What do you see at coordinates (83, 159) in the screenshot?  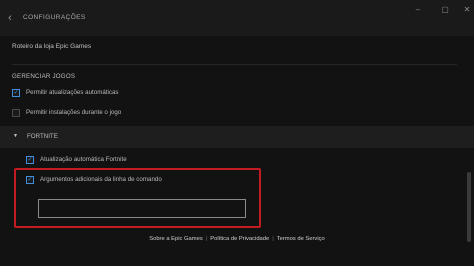 I see `fortnite-auto-update-label: Atualização automática Fortnite` at bounding box center [83, 159].